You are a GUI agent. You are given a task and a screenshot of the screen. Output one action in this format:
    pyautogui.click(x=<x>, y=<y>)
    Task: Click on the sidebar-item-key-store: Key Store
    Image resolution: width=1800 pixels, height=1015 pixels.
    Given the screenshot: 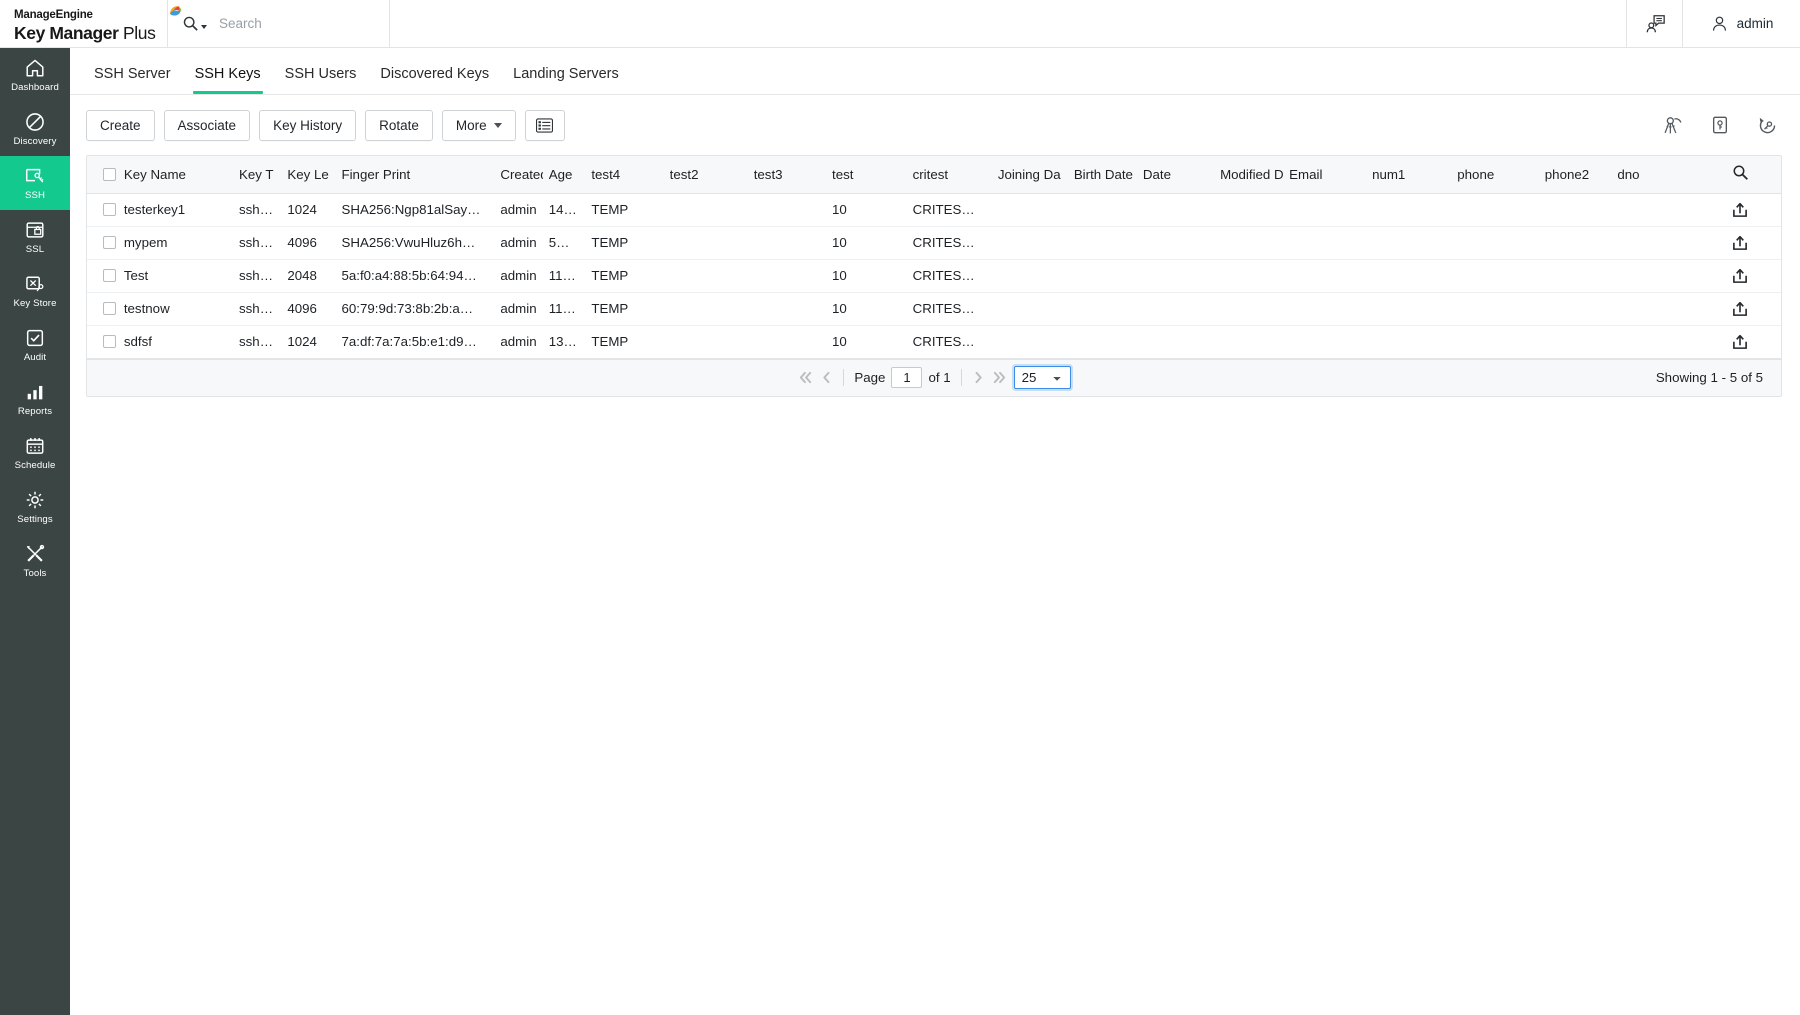 What is the action you would take?
    pyautogui.click(x=35, y=291)
    